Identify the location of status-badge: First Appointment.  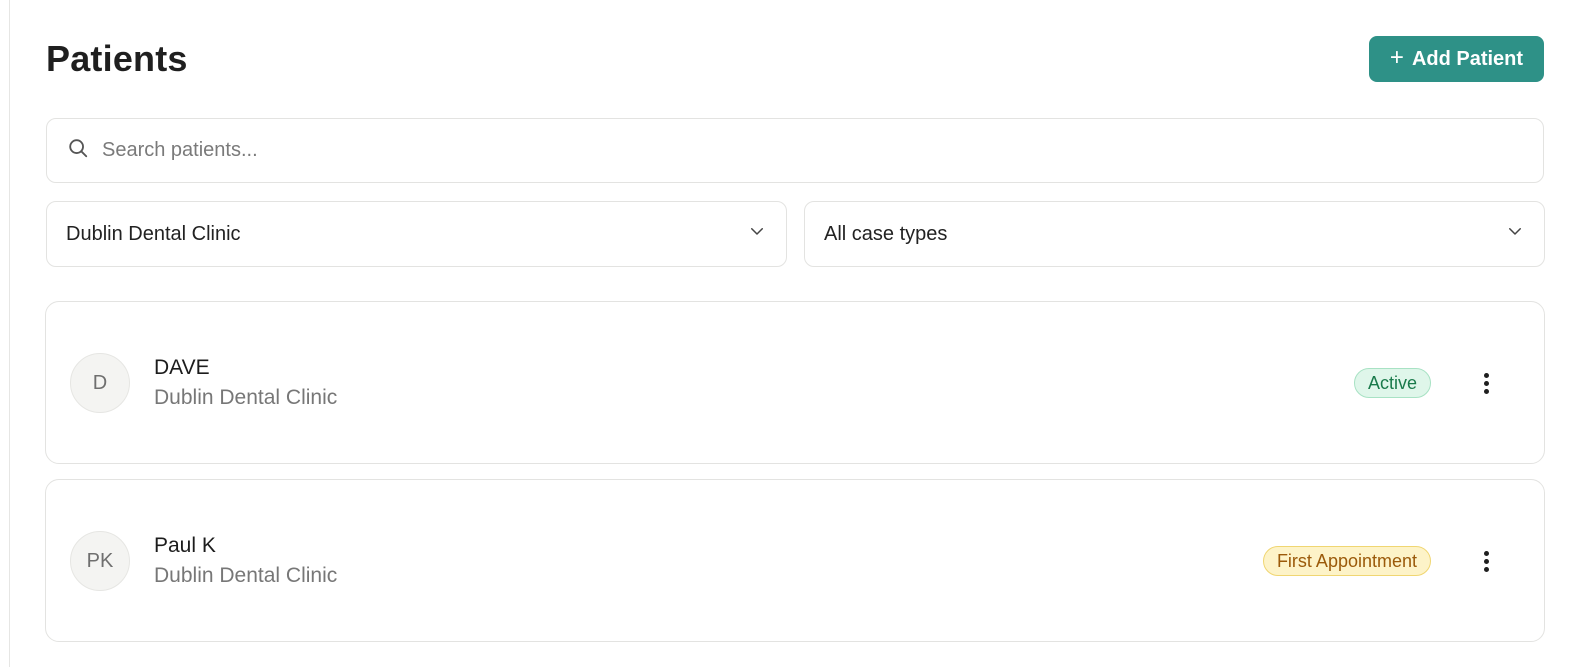
(1346, 561).